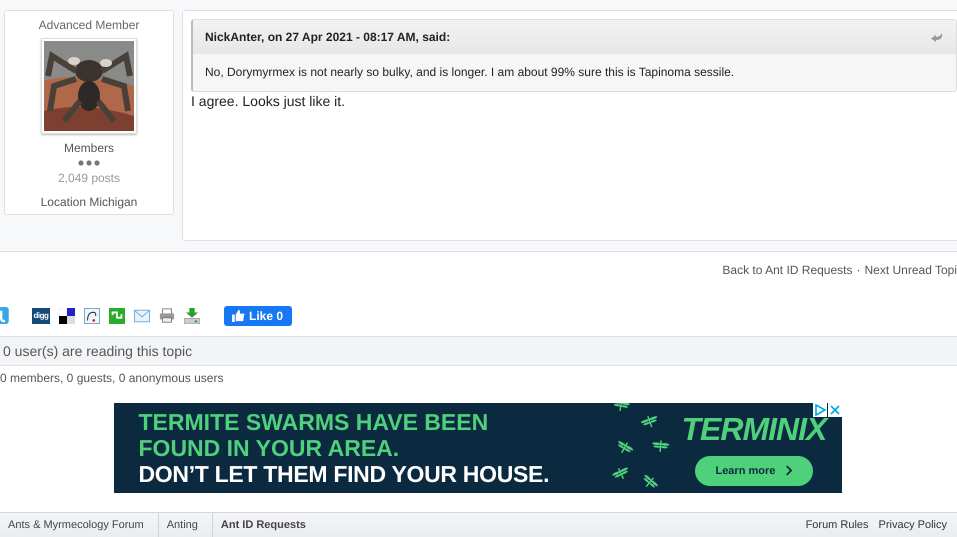 The image size is (957, 537). I want to click on ad-headline: FOUND IN YOUR AREA., so click(269, 448).